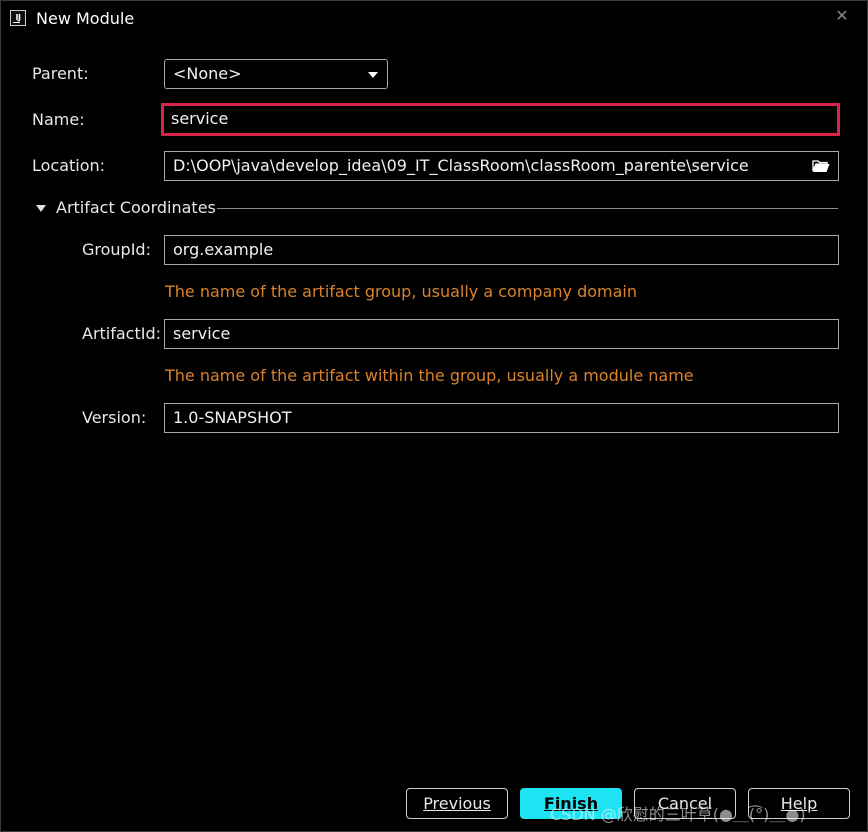 The image size is (868, 832). I want to click on triangle-down-icon, so click(41, 208).